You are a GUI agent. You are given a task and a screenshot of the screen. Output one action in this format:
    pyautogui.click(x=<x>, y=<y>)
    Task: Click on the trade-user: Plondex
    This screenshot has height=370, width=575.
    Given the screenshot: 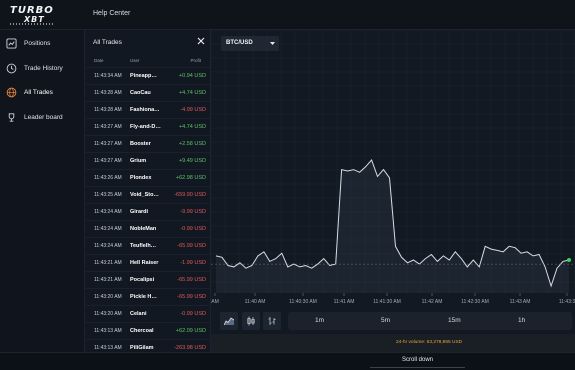 What is the action you would take?
    pyautogui.click(x=141, y=178)
    